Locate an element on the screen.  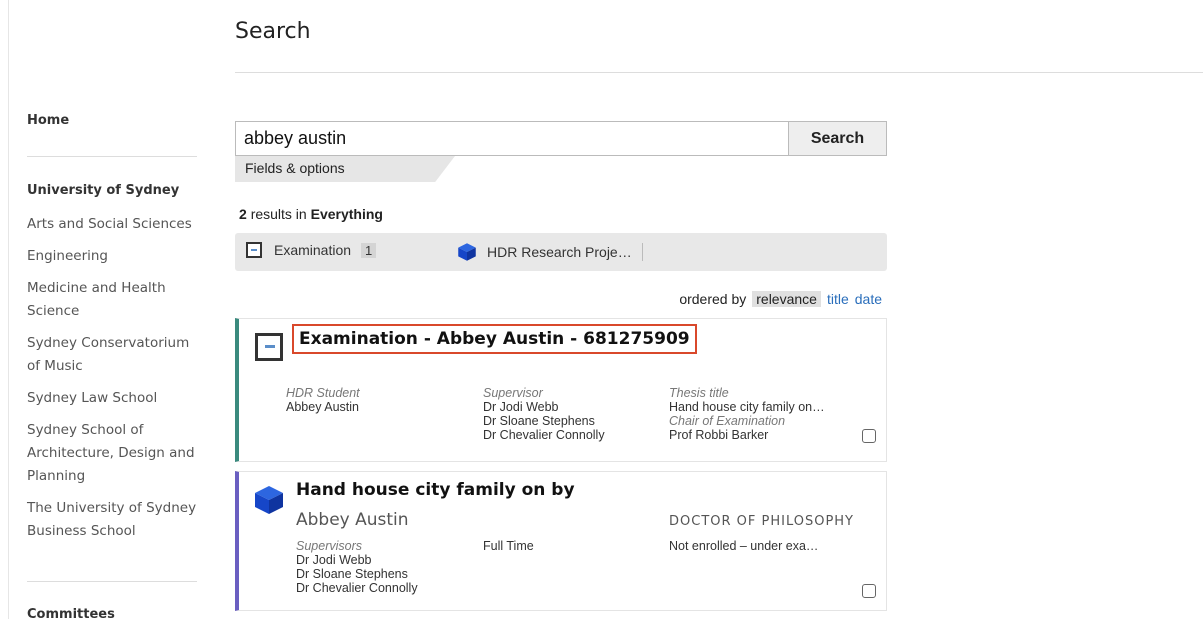
sort-relevance: relevance is located at coordinates (786, 299).